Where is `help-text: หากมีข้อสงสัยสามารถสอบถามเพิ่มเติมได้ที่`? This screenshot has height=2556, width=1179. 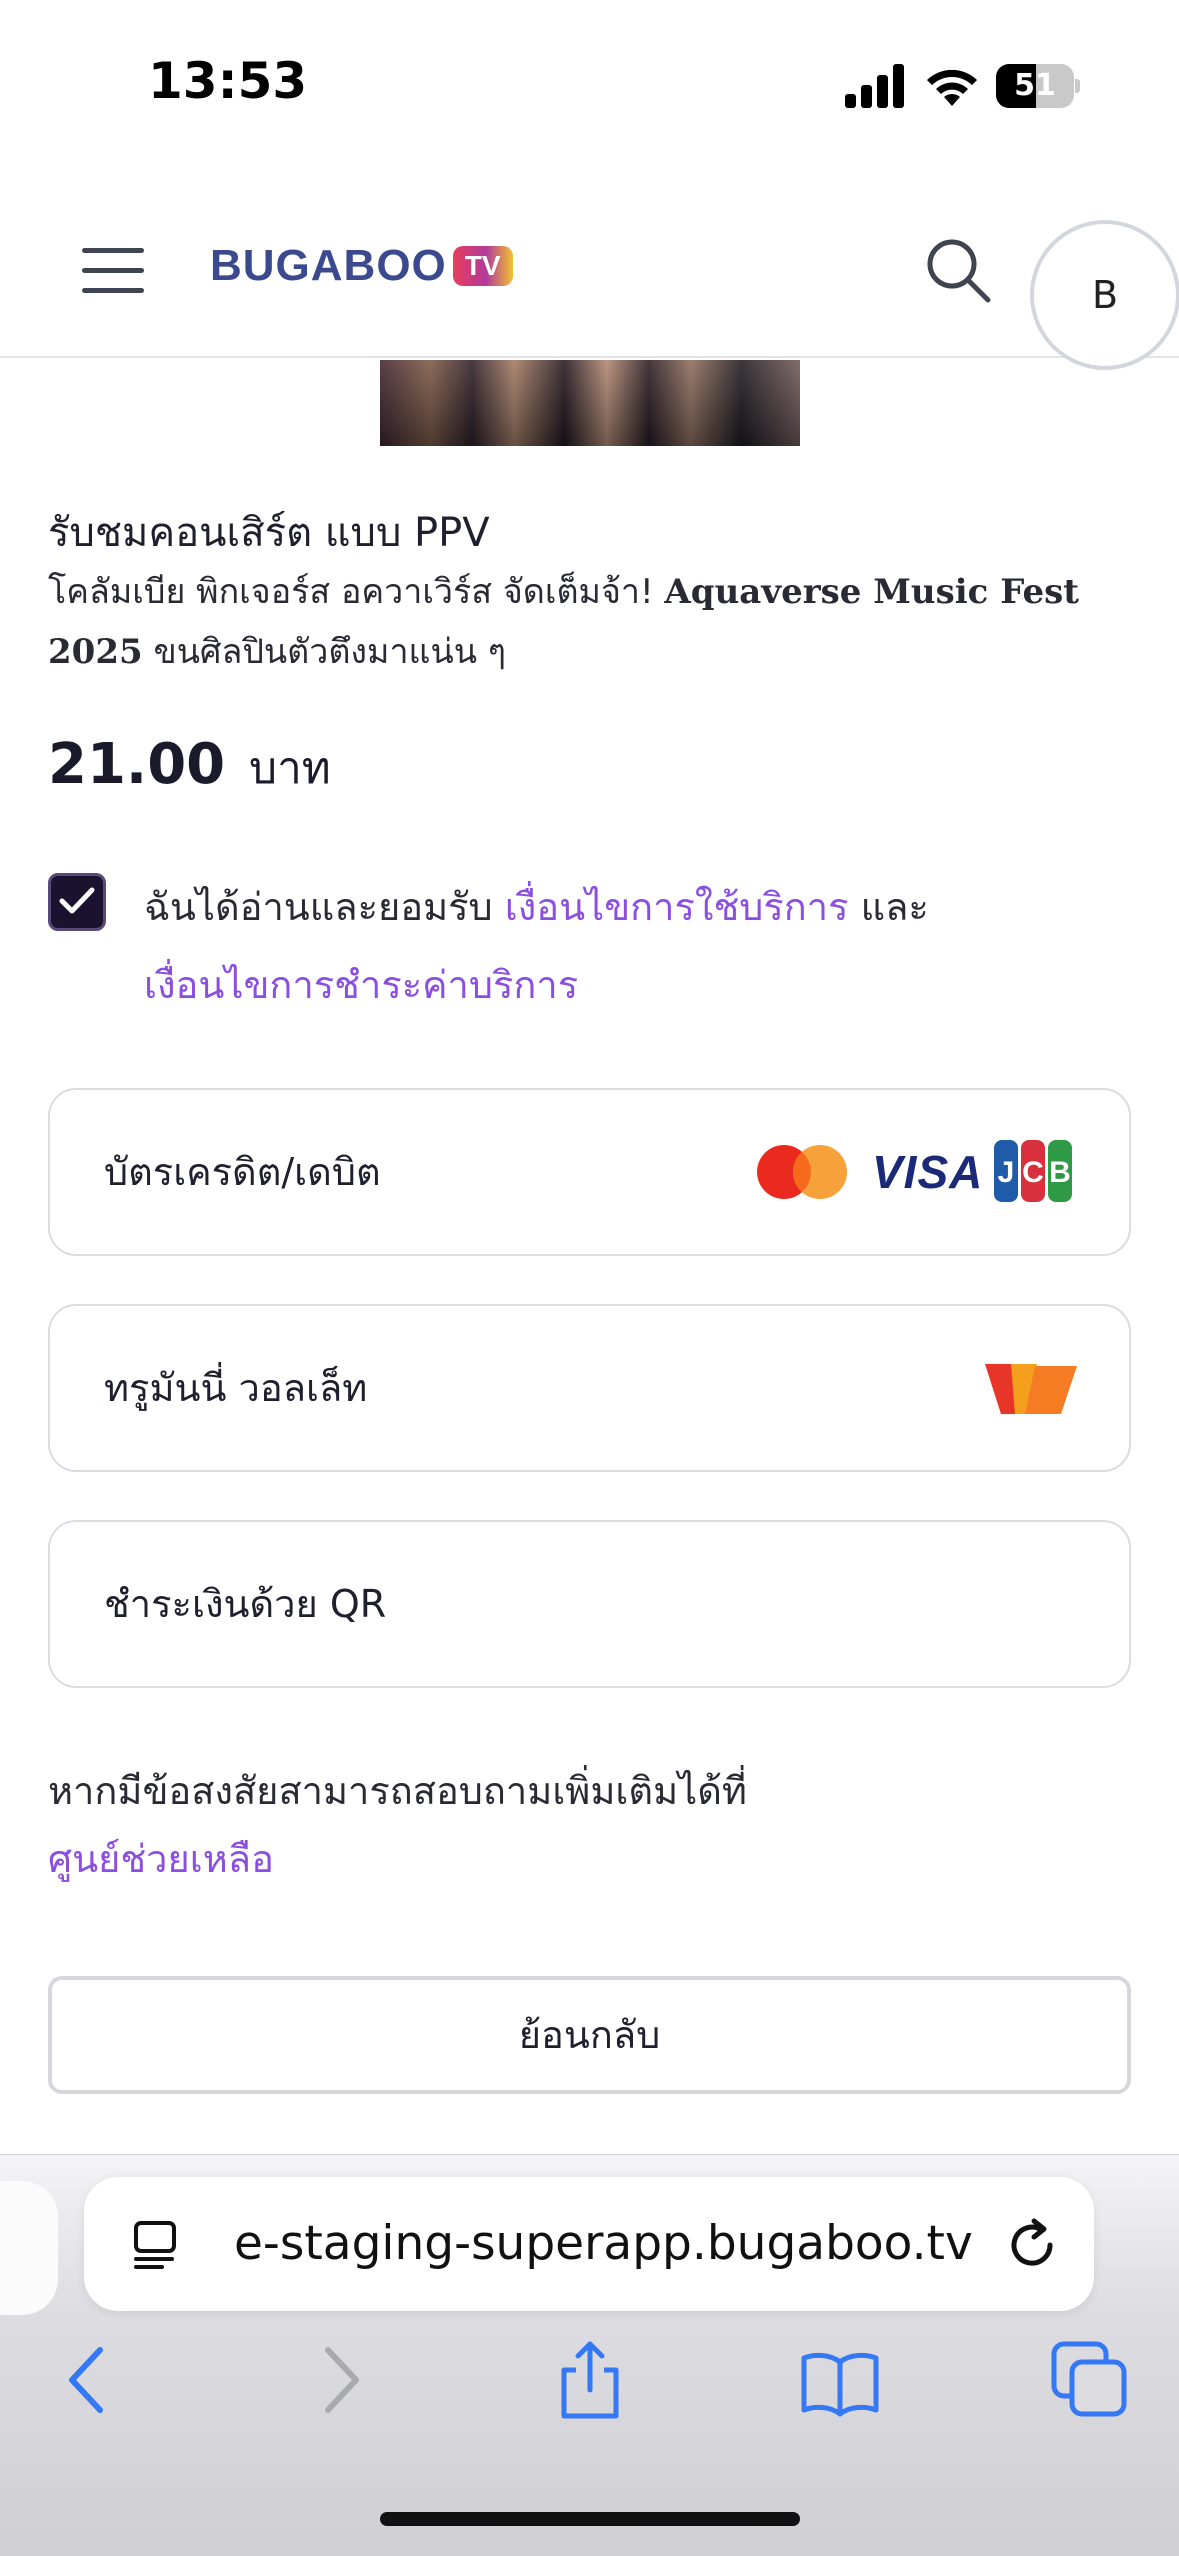
help-text: หากมีข้อสงสัยสามารถสอบถามเพิ่มเติมได้ที่ is located at coordinates (397, 1791).